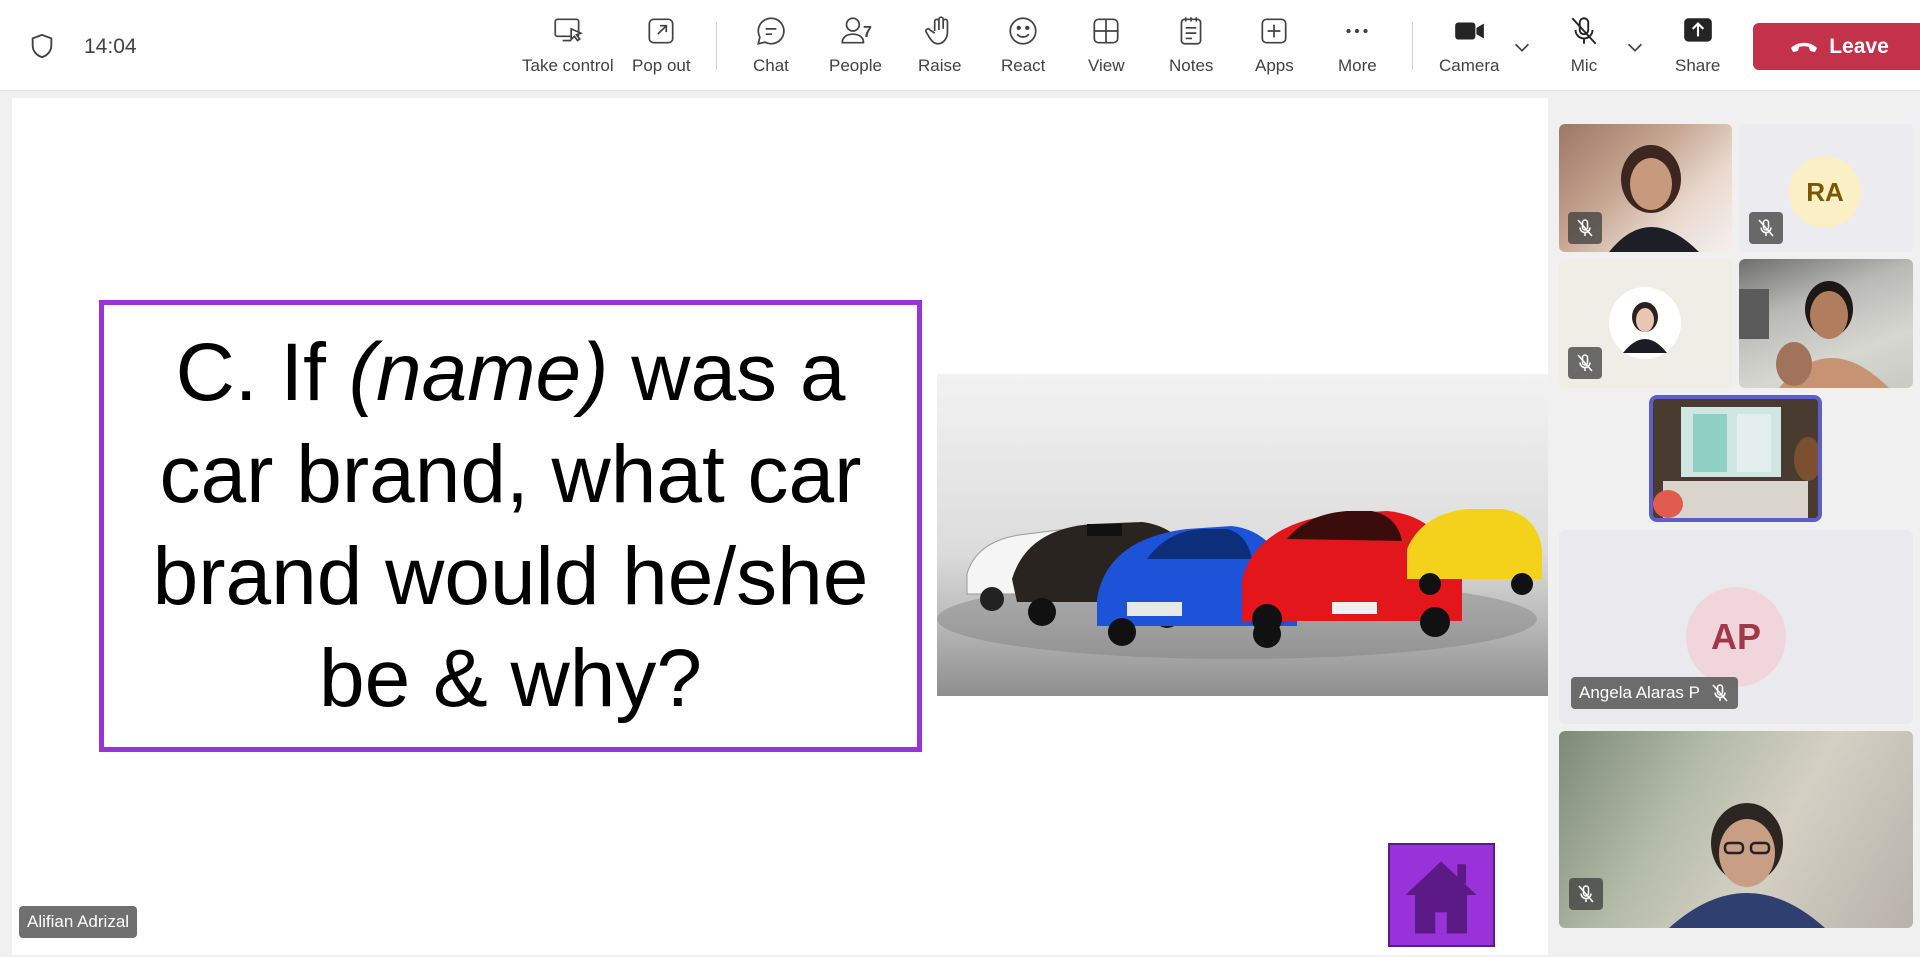 The height and width of the screenshot is (957, 1920). I want to click on self-video-feed, so click(1735, 458).